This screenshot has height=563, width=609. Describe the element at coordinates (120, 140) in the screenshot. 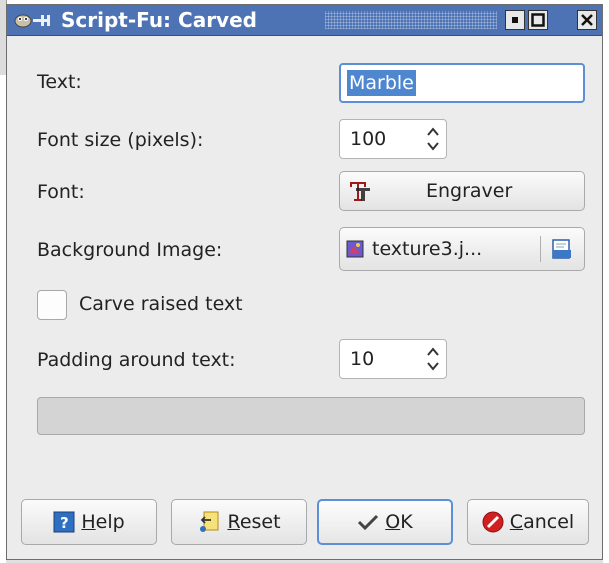

I see `font-size-label: Font size (pixels):` at that location.